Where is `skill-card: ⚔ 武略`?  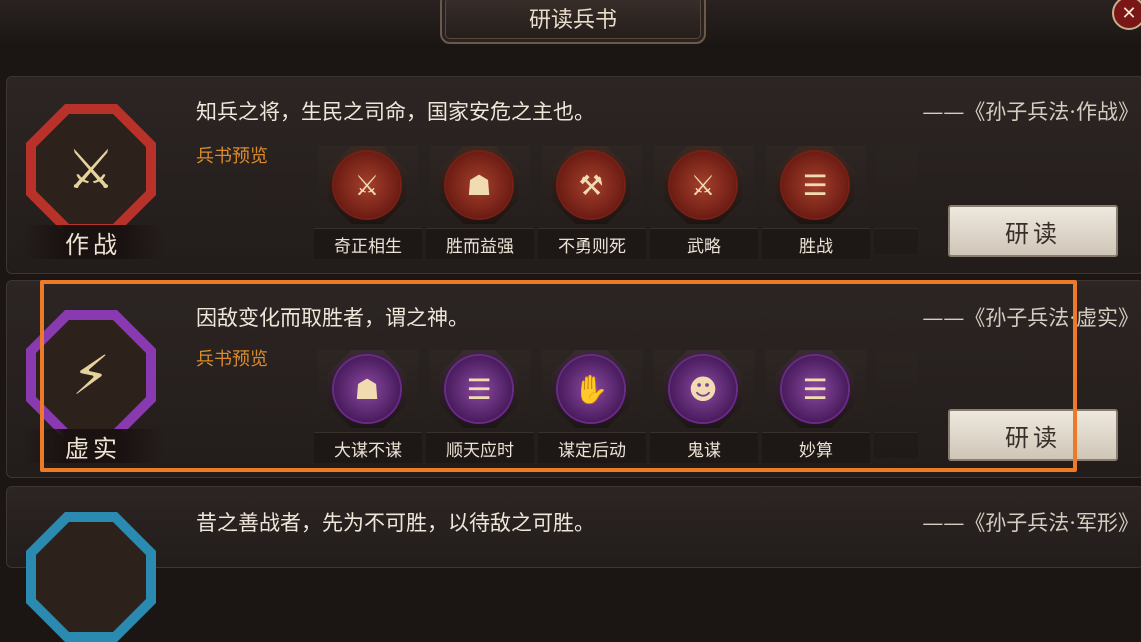
skill-card: ⚔ 武略 is located at coordinates (704, 202).